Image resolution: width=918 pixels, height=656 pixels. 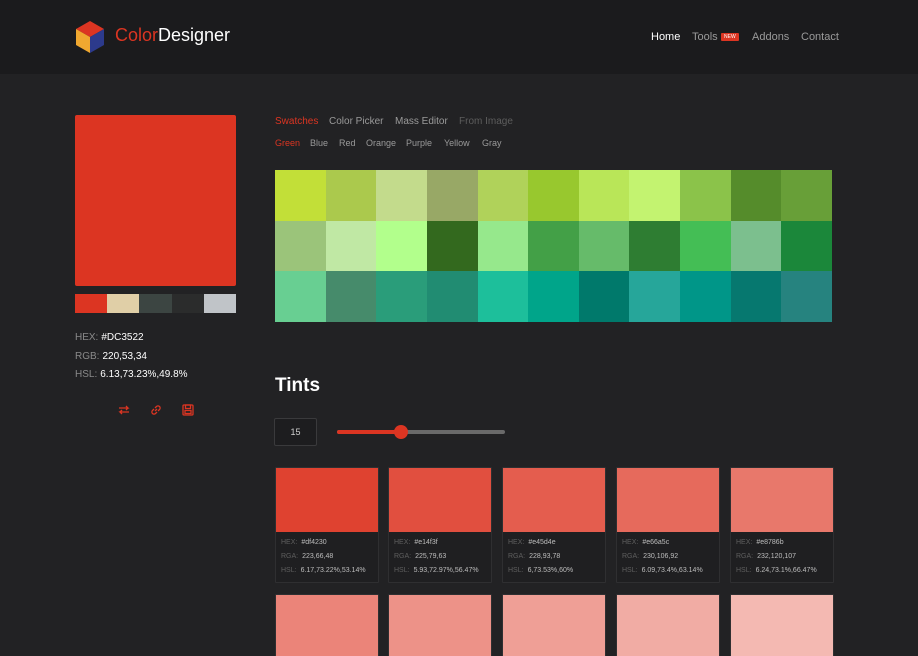 What do you see at coordinates (333, 570) in the screenshot?
I see `tint-hsl-value: 6.17,73.22%,53.14%` at bounding box center [333, 570].